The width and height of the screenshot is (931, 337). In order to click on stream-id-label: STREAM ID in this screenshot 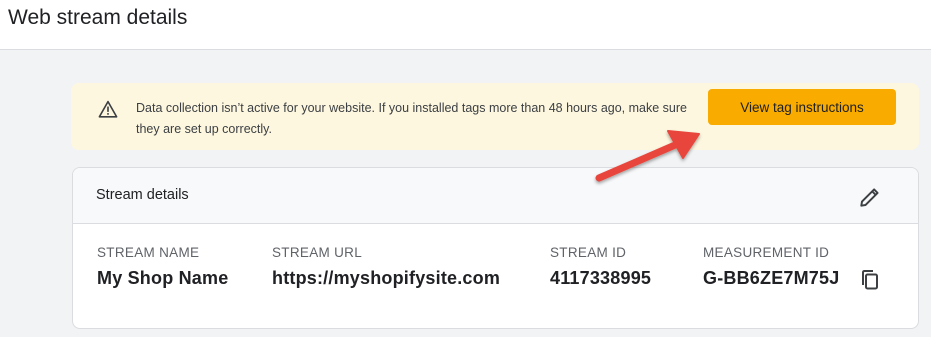, I will do `click(588, 252)`.